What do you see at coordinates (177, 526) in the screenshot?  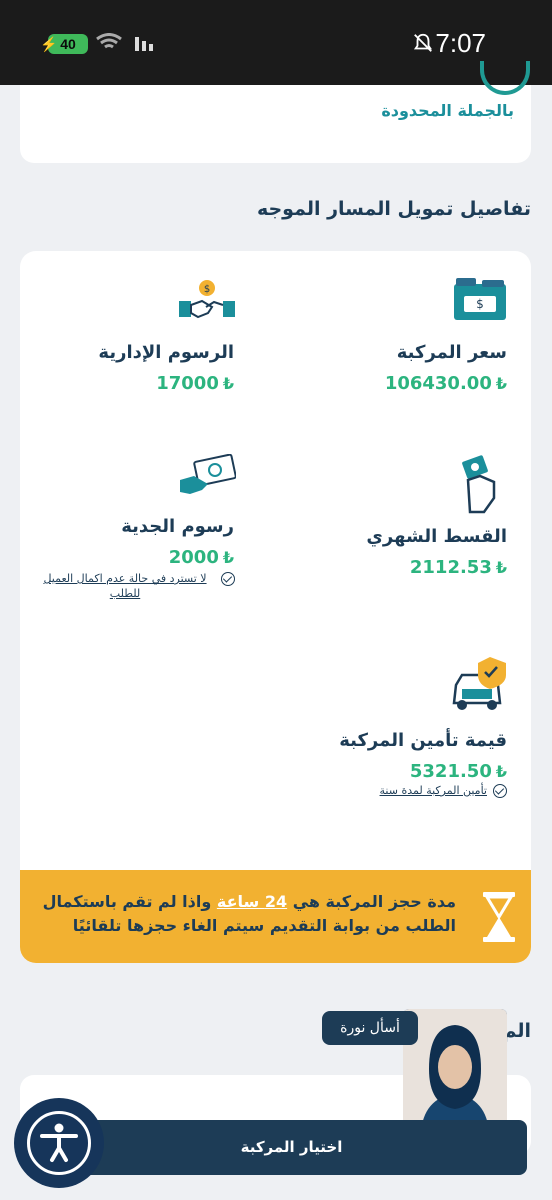 I see `seriousness-fees-label: رسوم الجدية` at bounding box center [177, 526].